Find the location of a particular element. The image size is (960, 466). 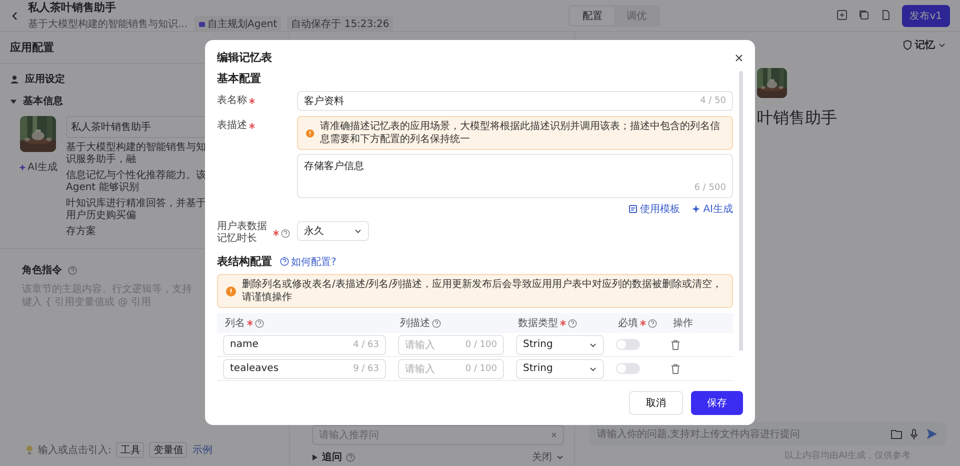

char-count: 4 / 63 is located at coordinates (366, 345).